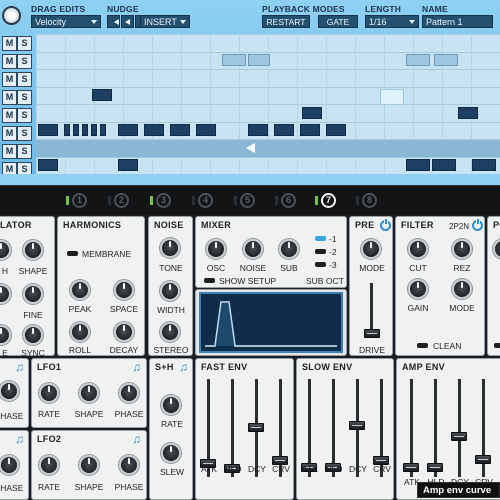 This screenshot has width=500, height=500. I want to click on show-setup-led, so click(209, 280).